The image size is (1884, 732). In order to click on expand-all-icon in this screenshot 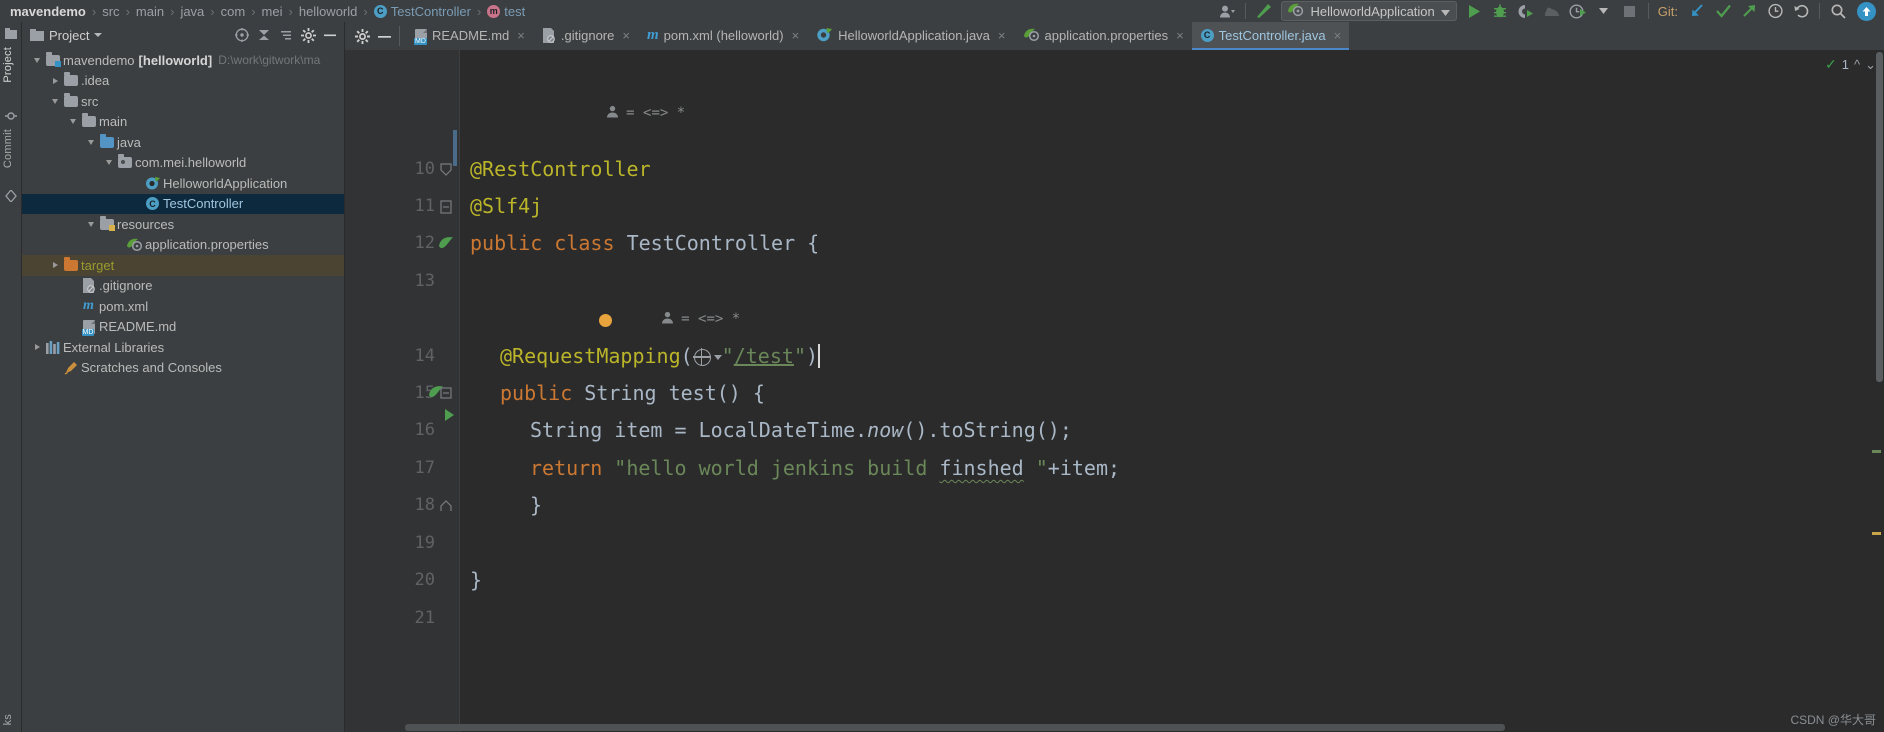, I will do `click(264, 35)`.